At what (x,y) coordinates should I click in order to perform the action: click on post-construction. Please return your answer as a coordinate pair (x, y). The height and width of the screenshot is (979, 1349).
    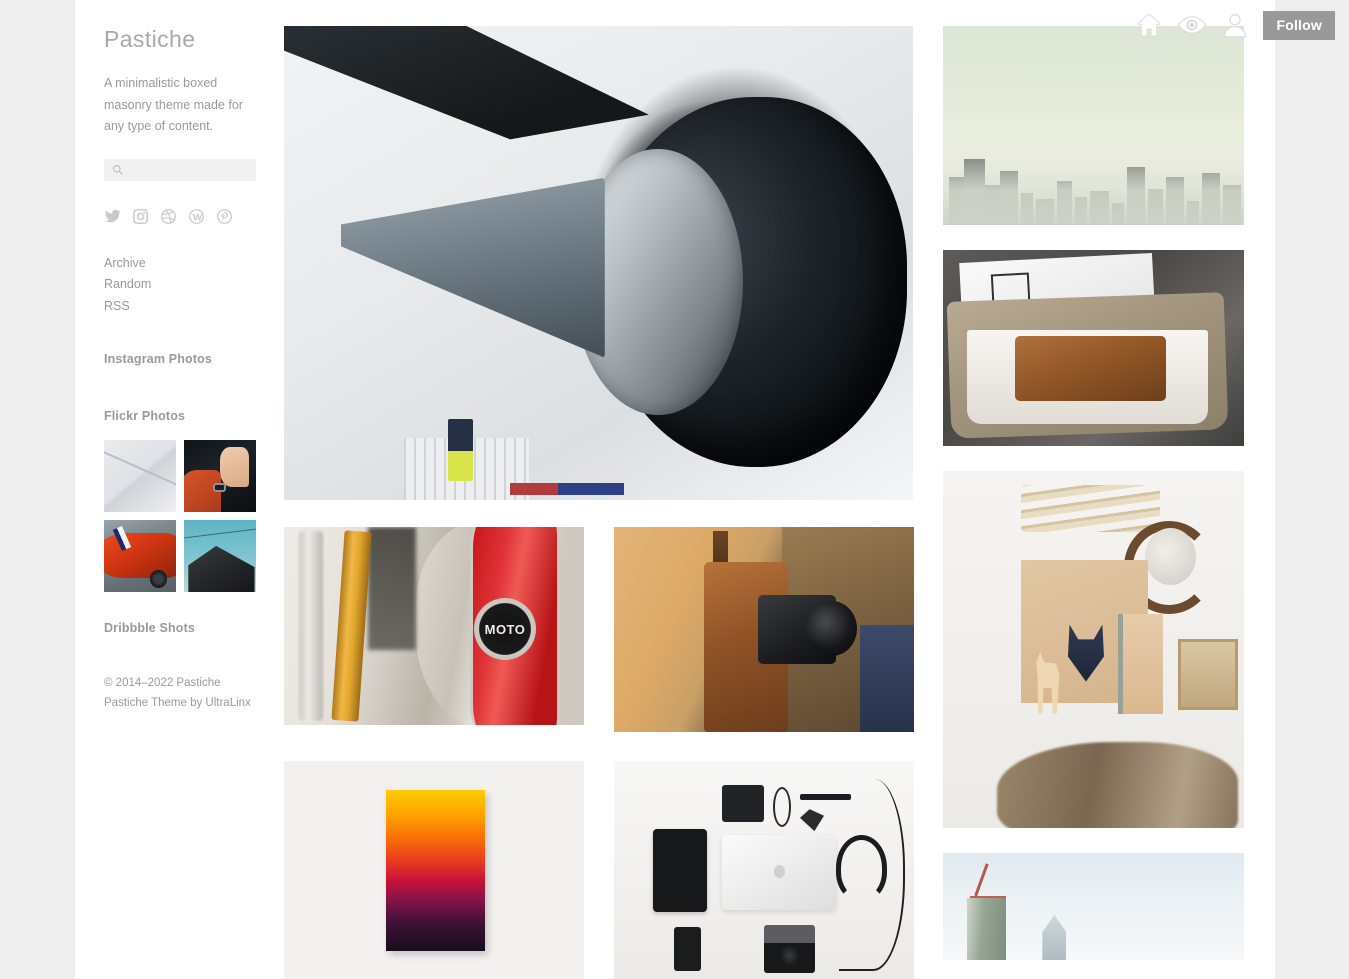
    Looking at the image, I should click on (1093, 906).